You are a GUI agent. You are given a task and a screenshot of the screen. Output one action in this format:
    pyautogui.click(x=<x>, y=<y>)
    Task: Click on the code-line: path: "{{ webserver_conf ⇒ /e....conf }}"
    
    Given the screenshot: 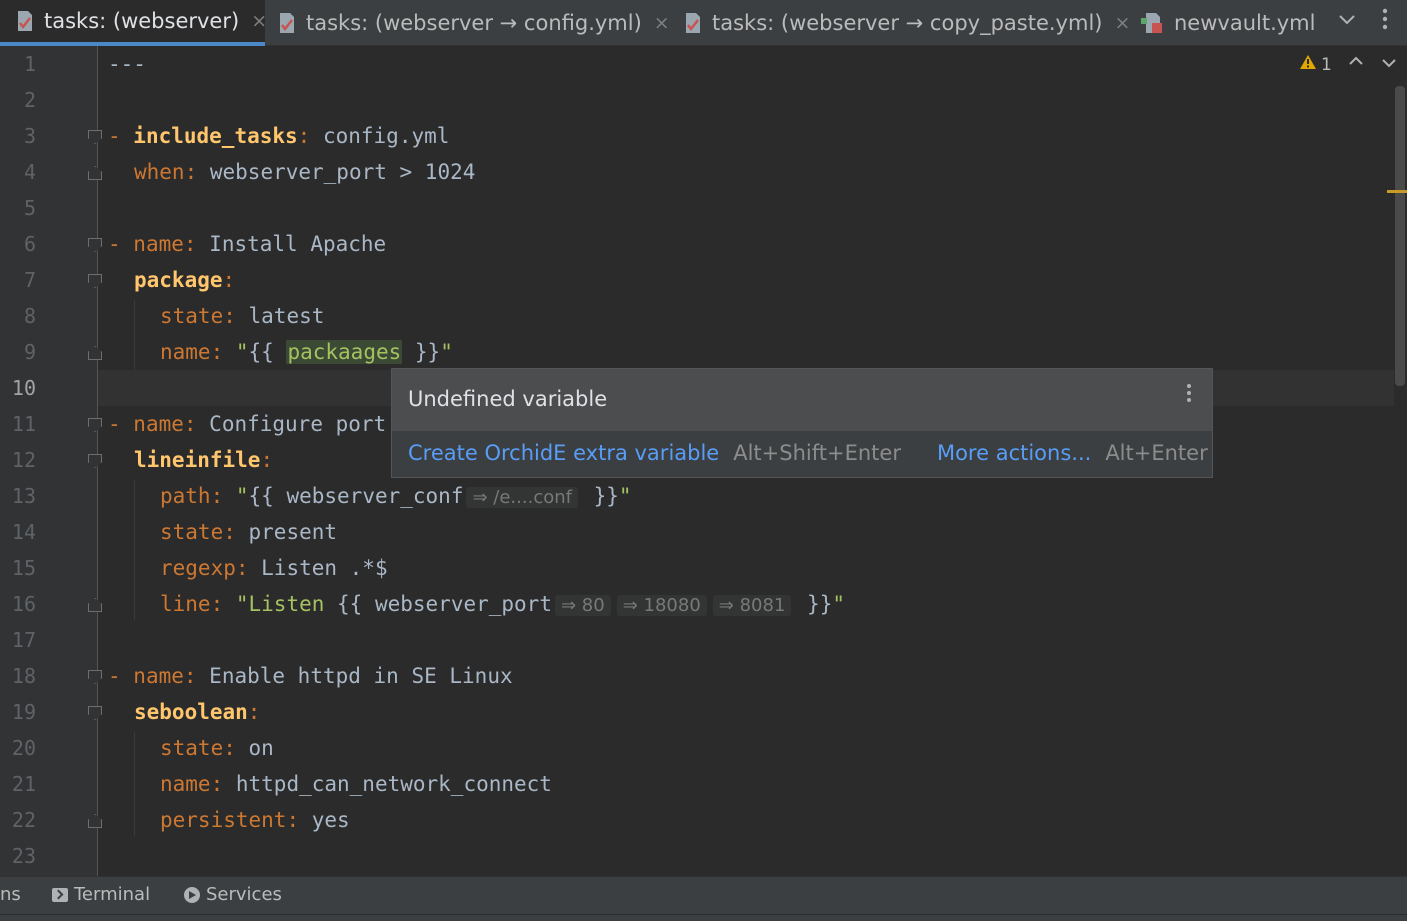 What is the action you would take?
    pyautogui.click(x=370, y=496)
    